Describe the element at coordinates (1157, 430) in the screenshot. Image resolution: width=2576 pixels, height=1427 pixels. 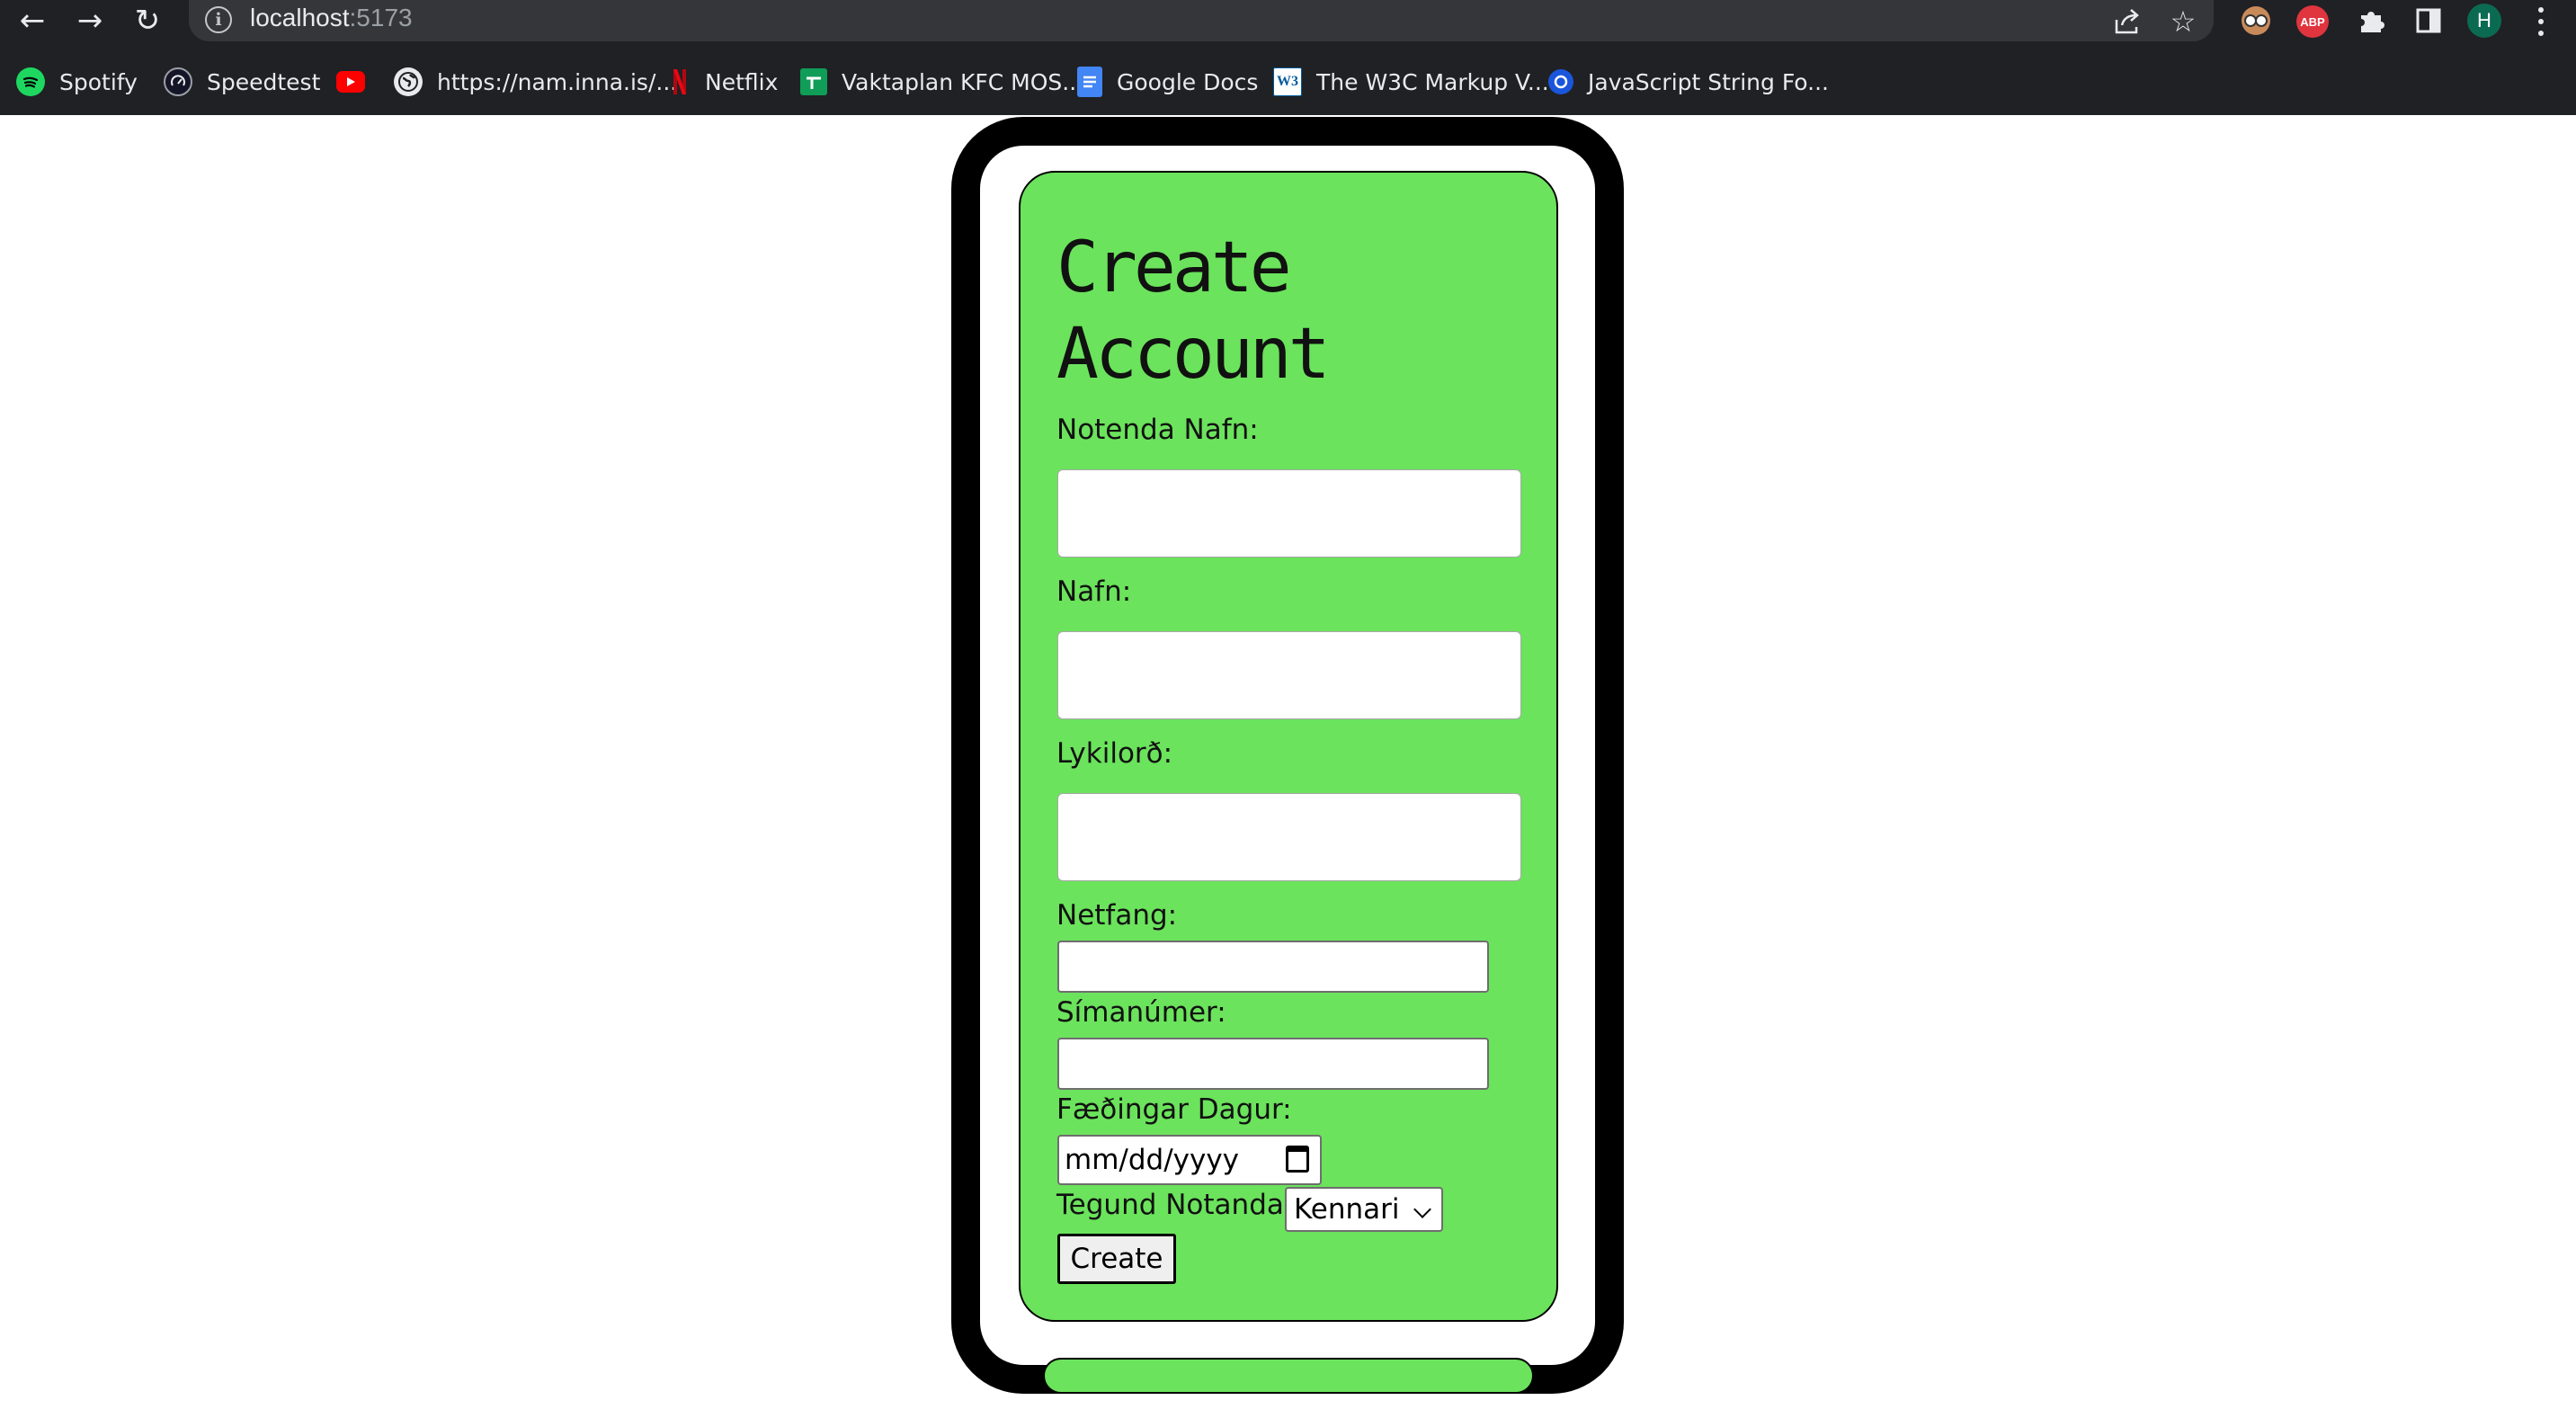
I see `username-label: Notenda Nafn:` at that location.